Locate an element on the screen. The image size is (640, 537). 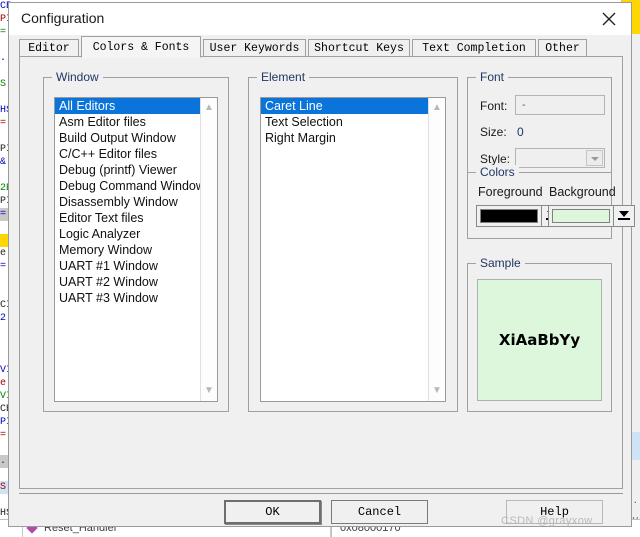
list-item: UART #1 Window is located at coordinates (127, 266).